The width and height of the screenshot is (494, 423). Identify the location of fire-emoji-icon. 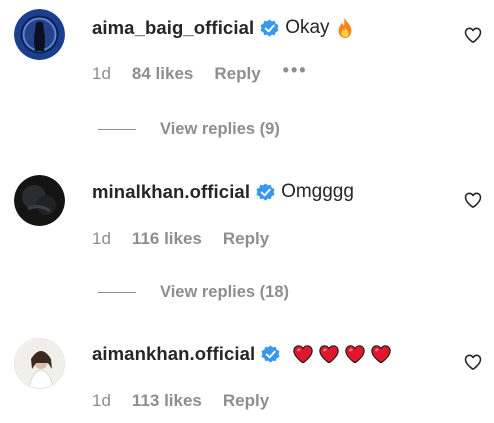
(344, 28).